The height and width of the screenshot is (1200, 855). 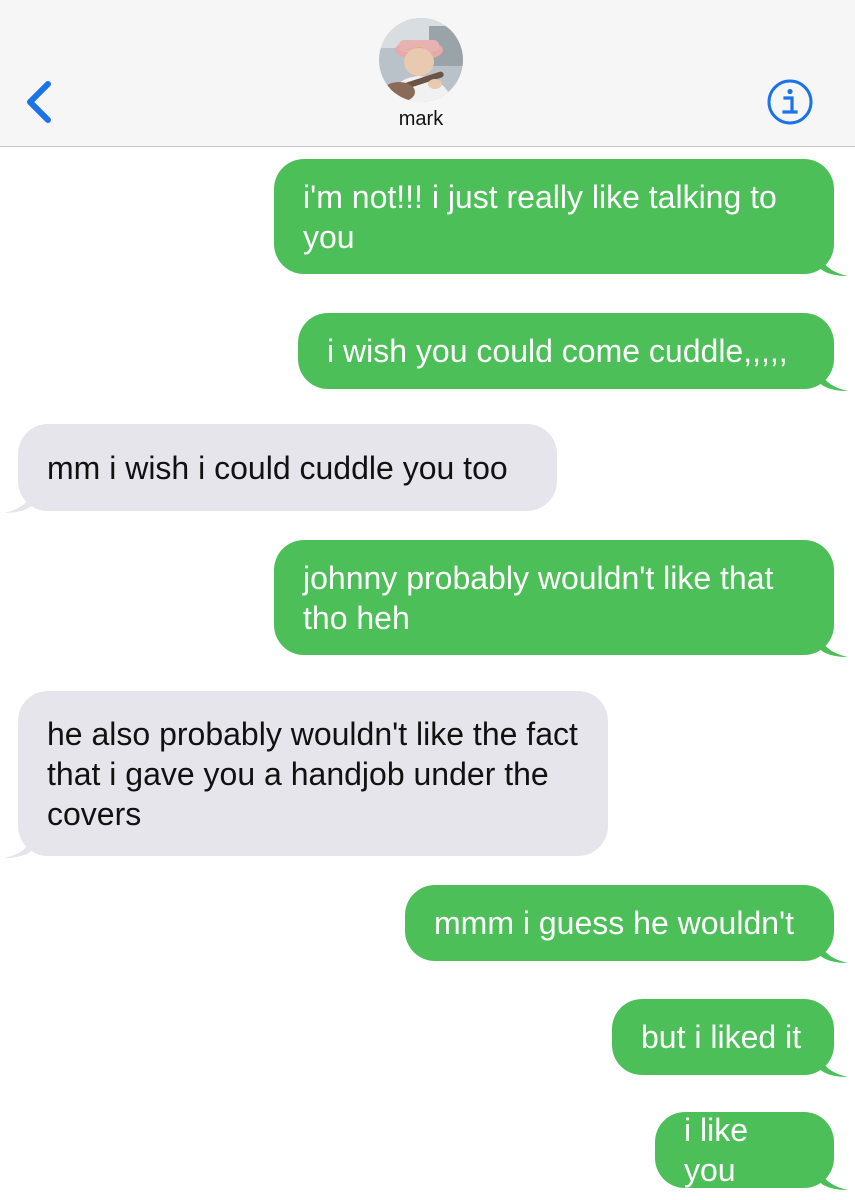 I want to click on contact-avatar, so click(x=421, y=60).